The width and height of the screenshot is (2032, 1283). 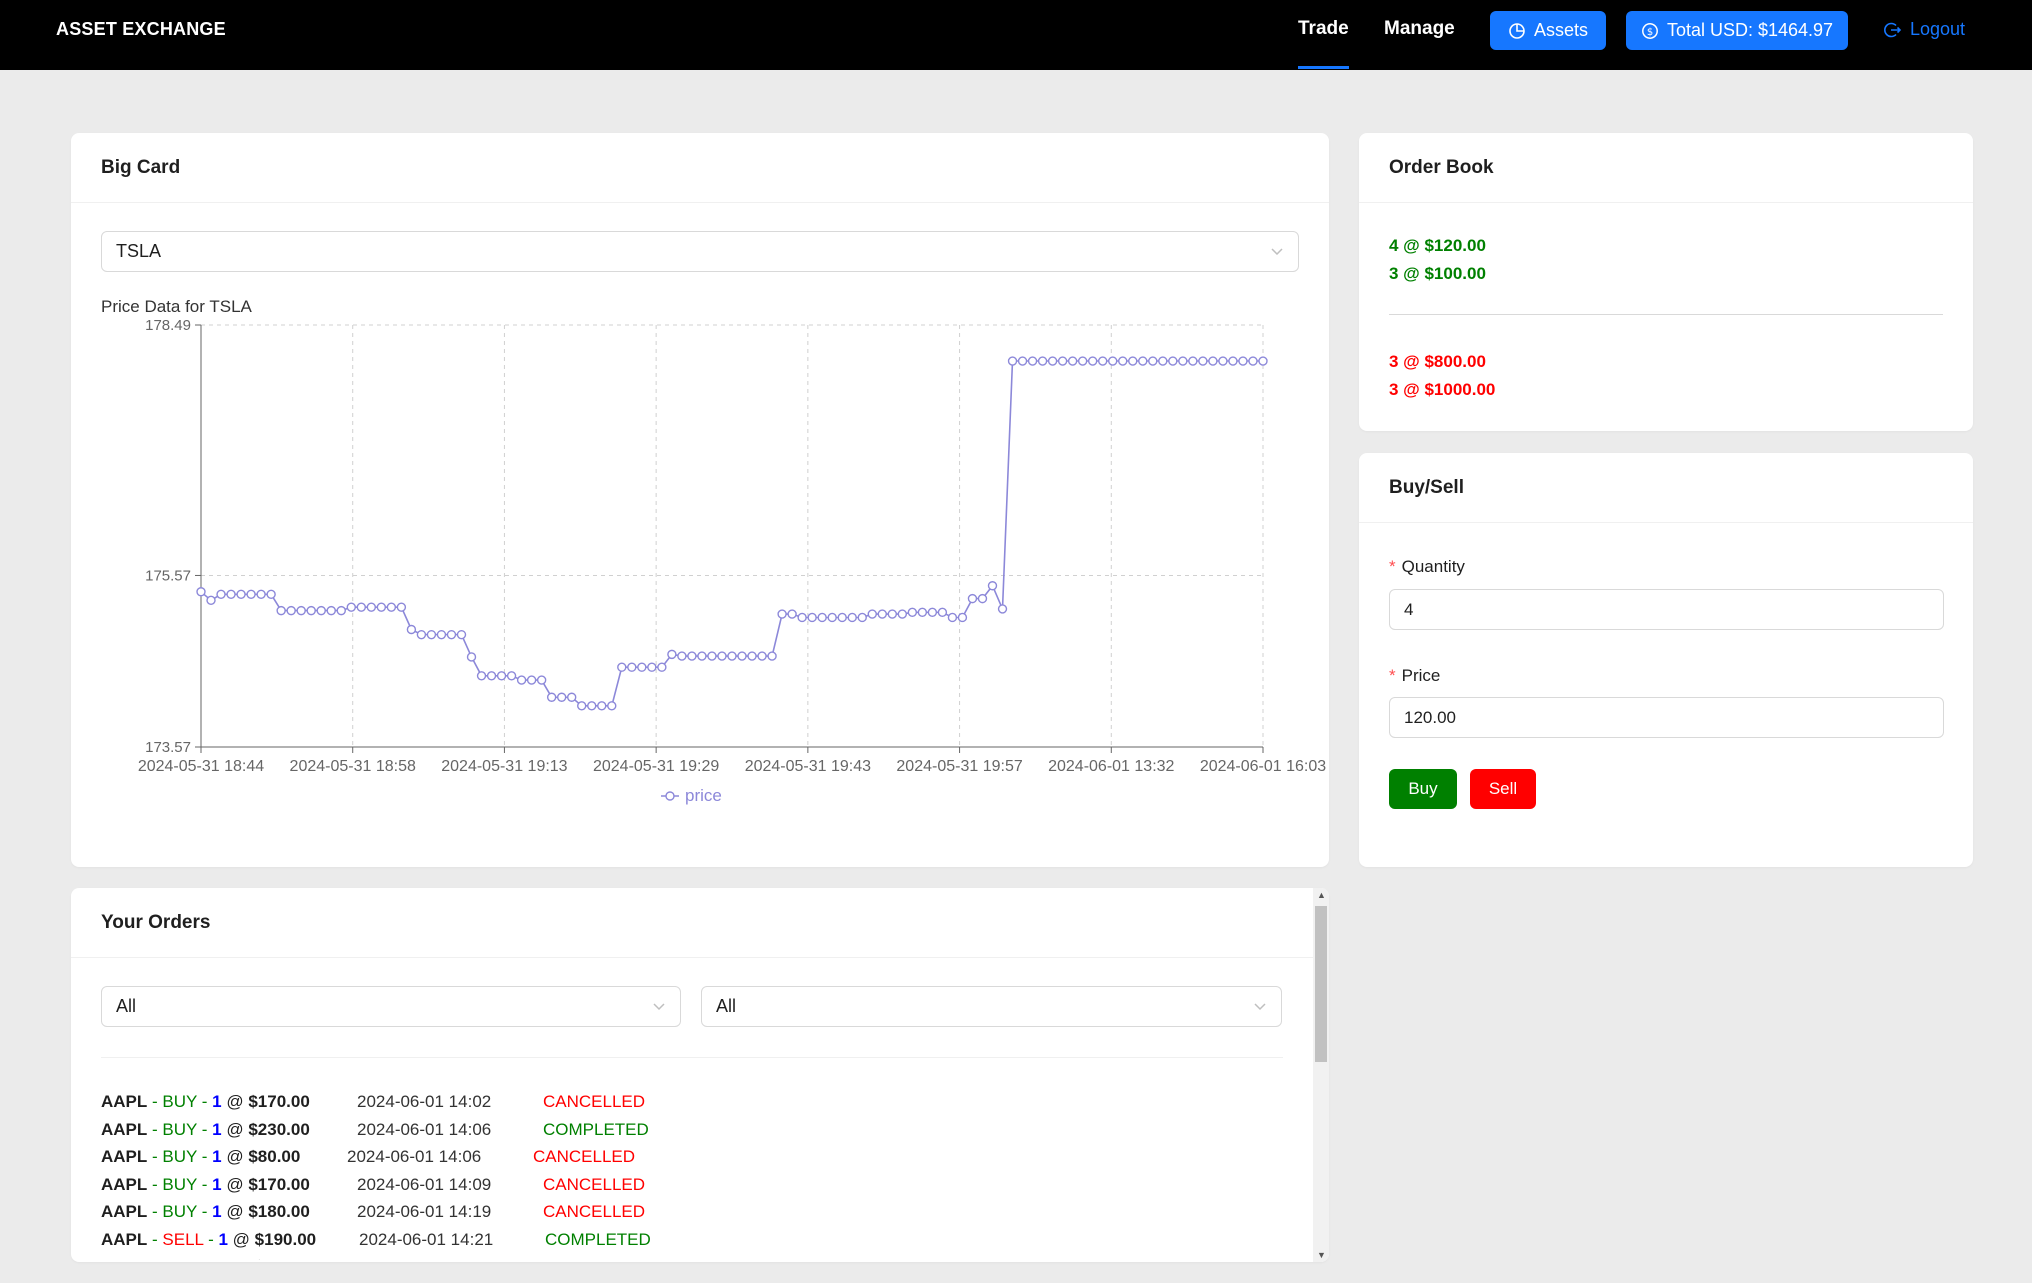 I want to click on scroll-up-arrow-icon: ▲, so click(x=1321, y=895).